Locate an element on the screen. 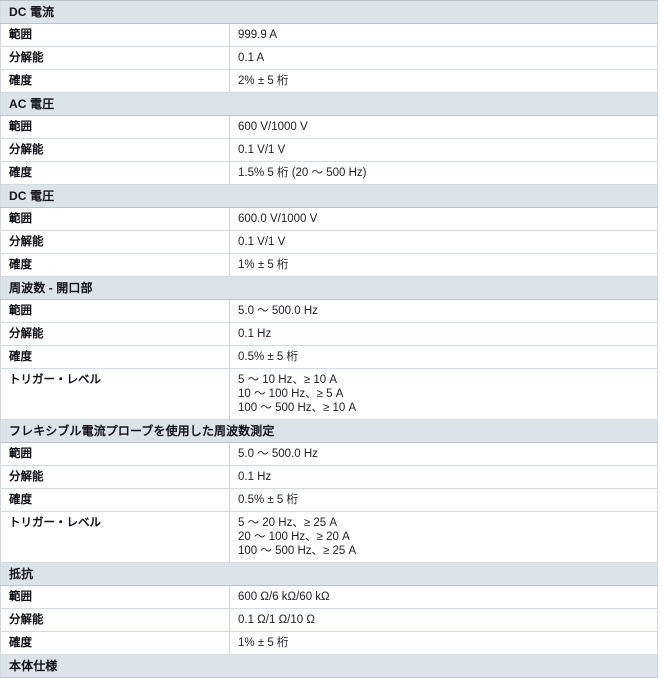 This screenshot has height=678, width=663. table-row: 確度 2% ± 5 桁 is located at coordinates (329, 81).